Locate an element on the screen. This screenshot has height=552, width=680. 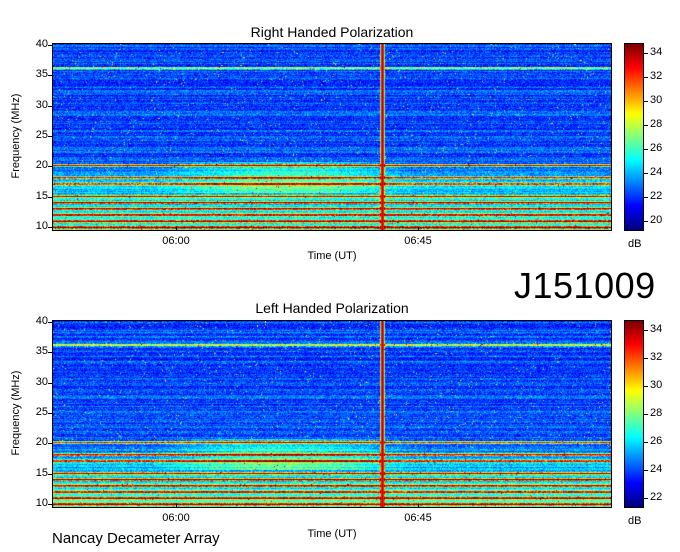
panel1-colorbar-tick-label: 24 is located at coordinates (656, 172).